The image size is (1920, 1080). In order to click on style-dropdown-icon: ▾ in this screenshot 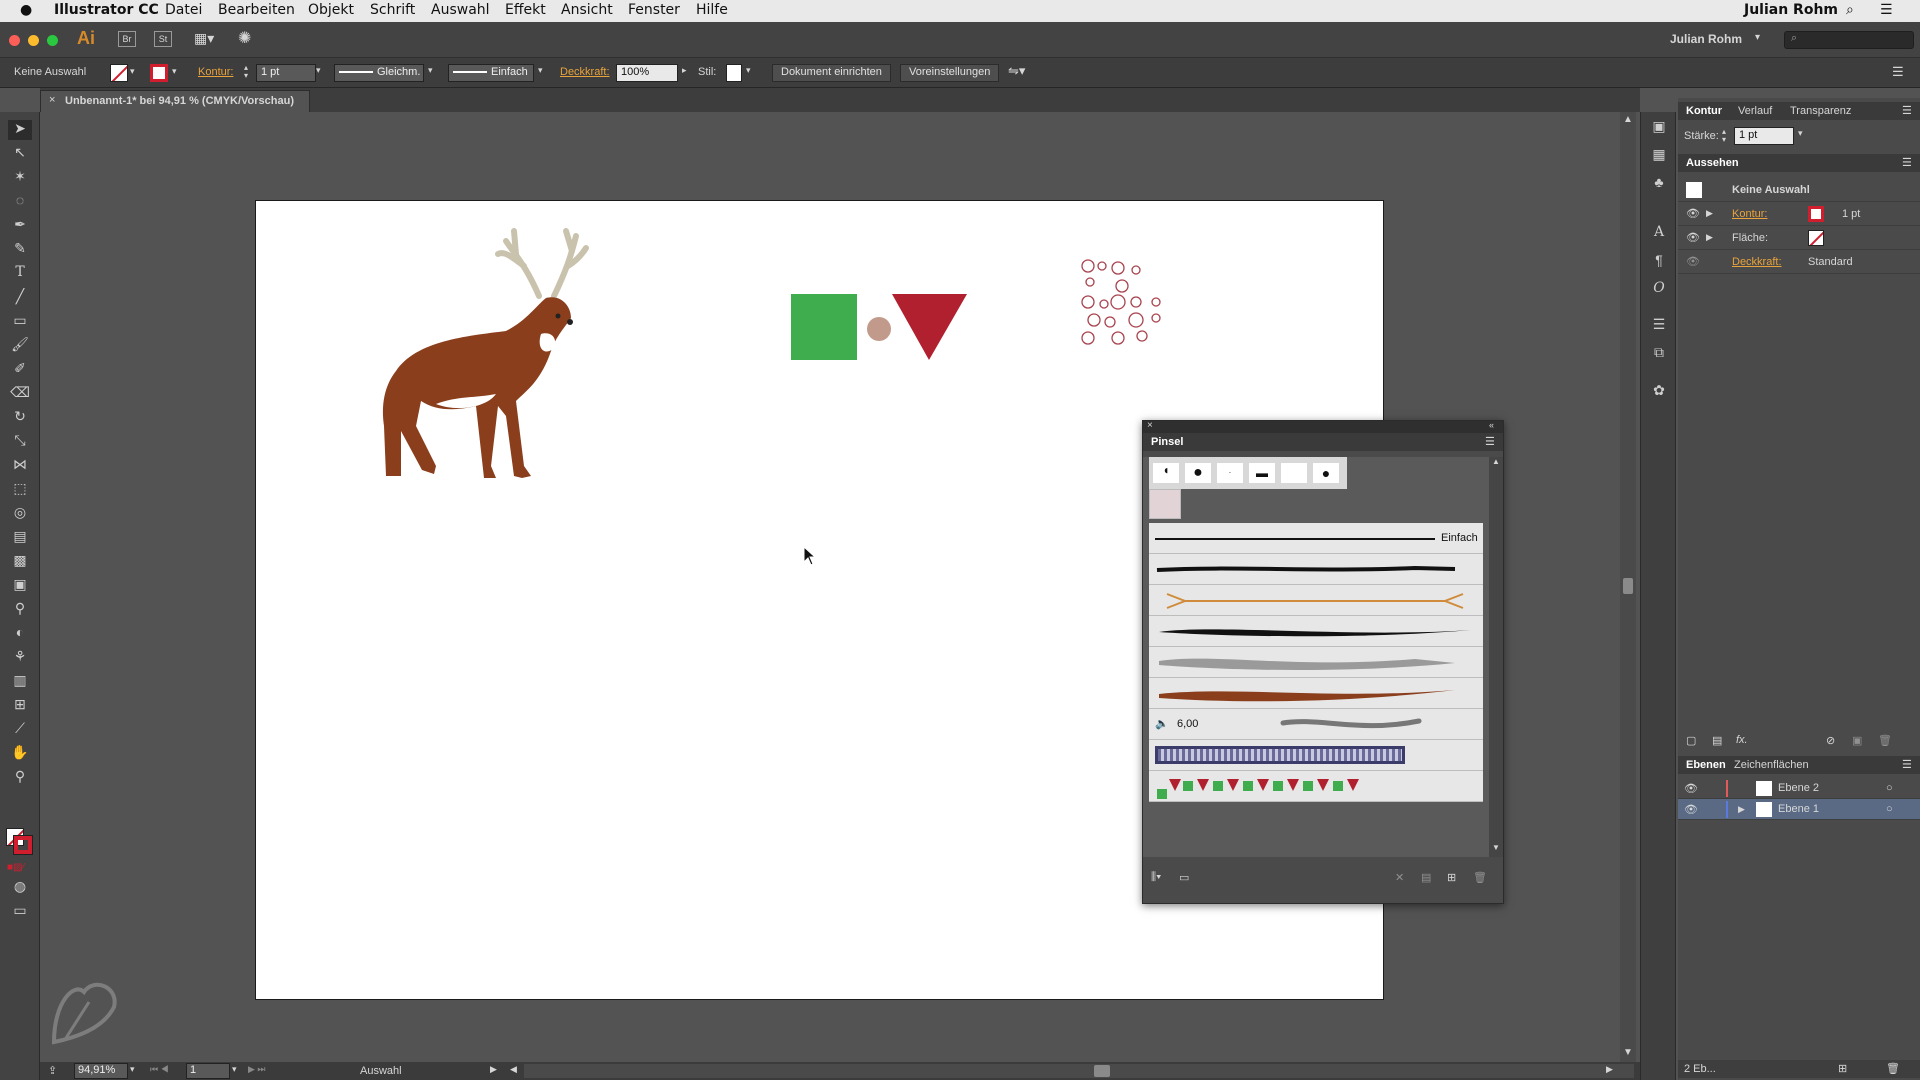, I will do `click(748, 70)`.